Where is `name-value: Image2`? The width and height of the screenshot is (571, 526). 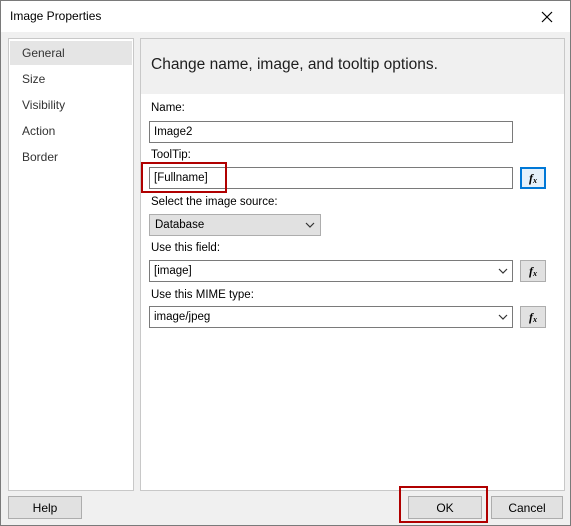
name-value: Image2 is located at coordinates (173, 132).